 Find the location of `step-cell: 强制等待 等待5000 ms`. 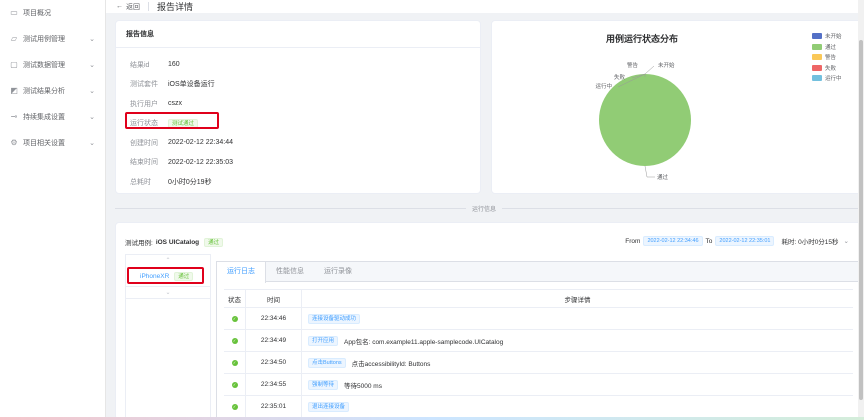

step-cell: 强制等待 等待5000 ms is located at coordinates (577, 384).